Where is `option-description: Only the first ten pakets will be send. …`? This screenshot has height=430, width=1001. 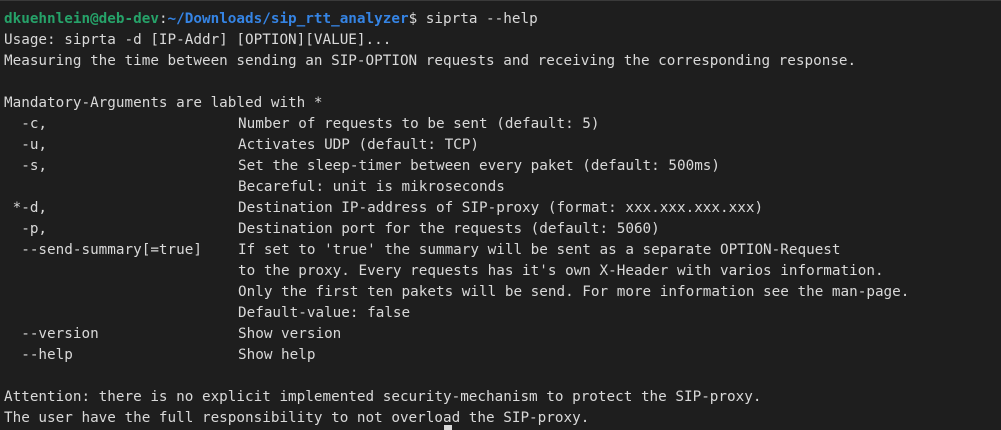 option-description: Only the first ten pakets will be send. … is located at coordinates (574, 292).